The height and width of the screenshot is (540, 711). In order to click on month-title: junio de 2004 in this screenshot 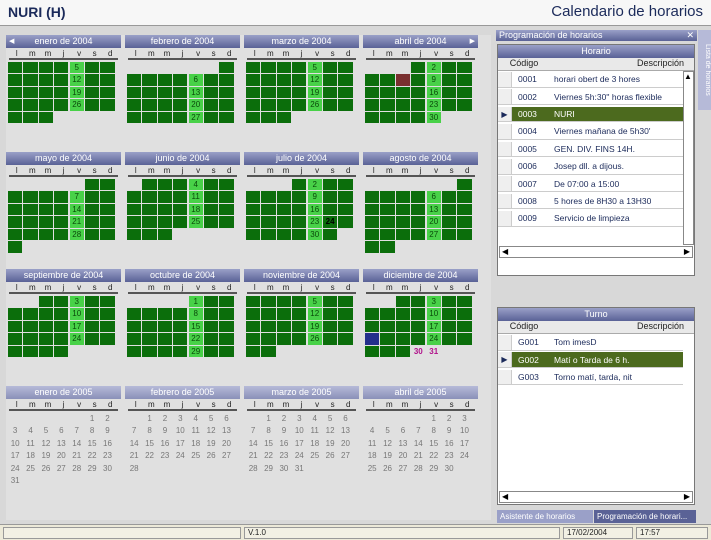, I will do `click(182, 158)`.